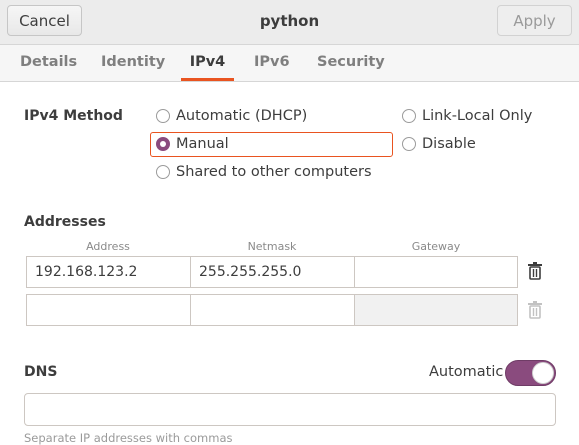 This screenshot has height=445, width=579. What do you see at coordinates (65, 222) in the screenshot?
I see `addresses-label: Addresses` at bounding box center [65, 222].